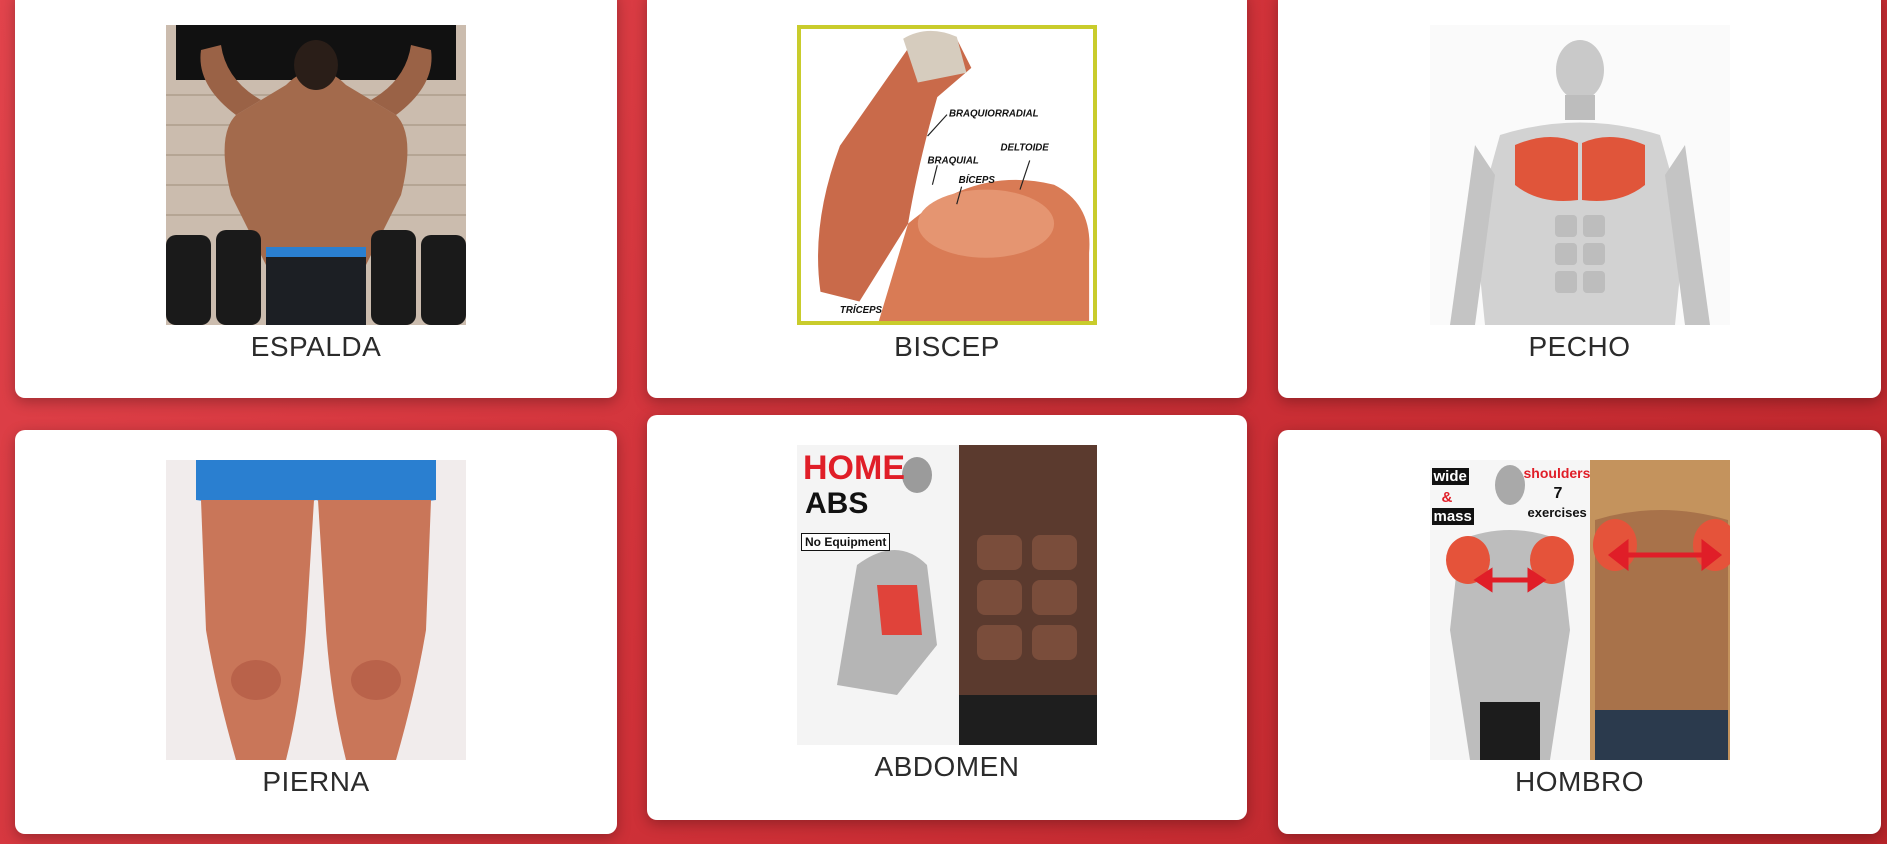  Describe the element at coordinates (1579, 346) in the screenshot. I see `card-label: PECHO` at that location.